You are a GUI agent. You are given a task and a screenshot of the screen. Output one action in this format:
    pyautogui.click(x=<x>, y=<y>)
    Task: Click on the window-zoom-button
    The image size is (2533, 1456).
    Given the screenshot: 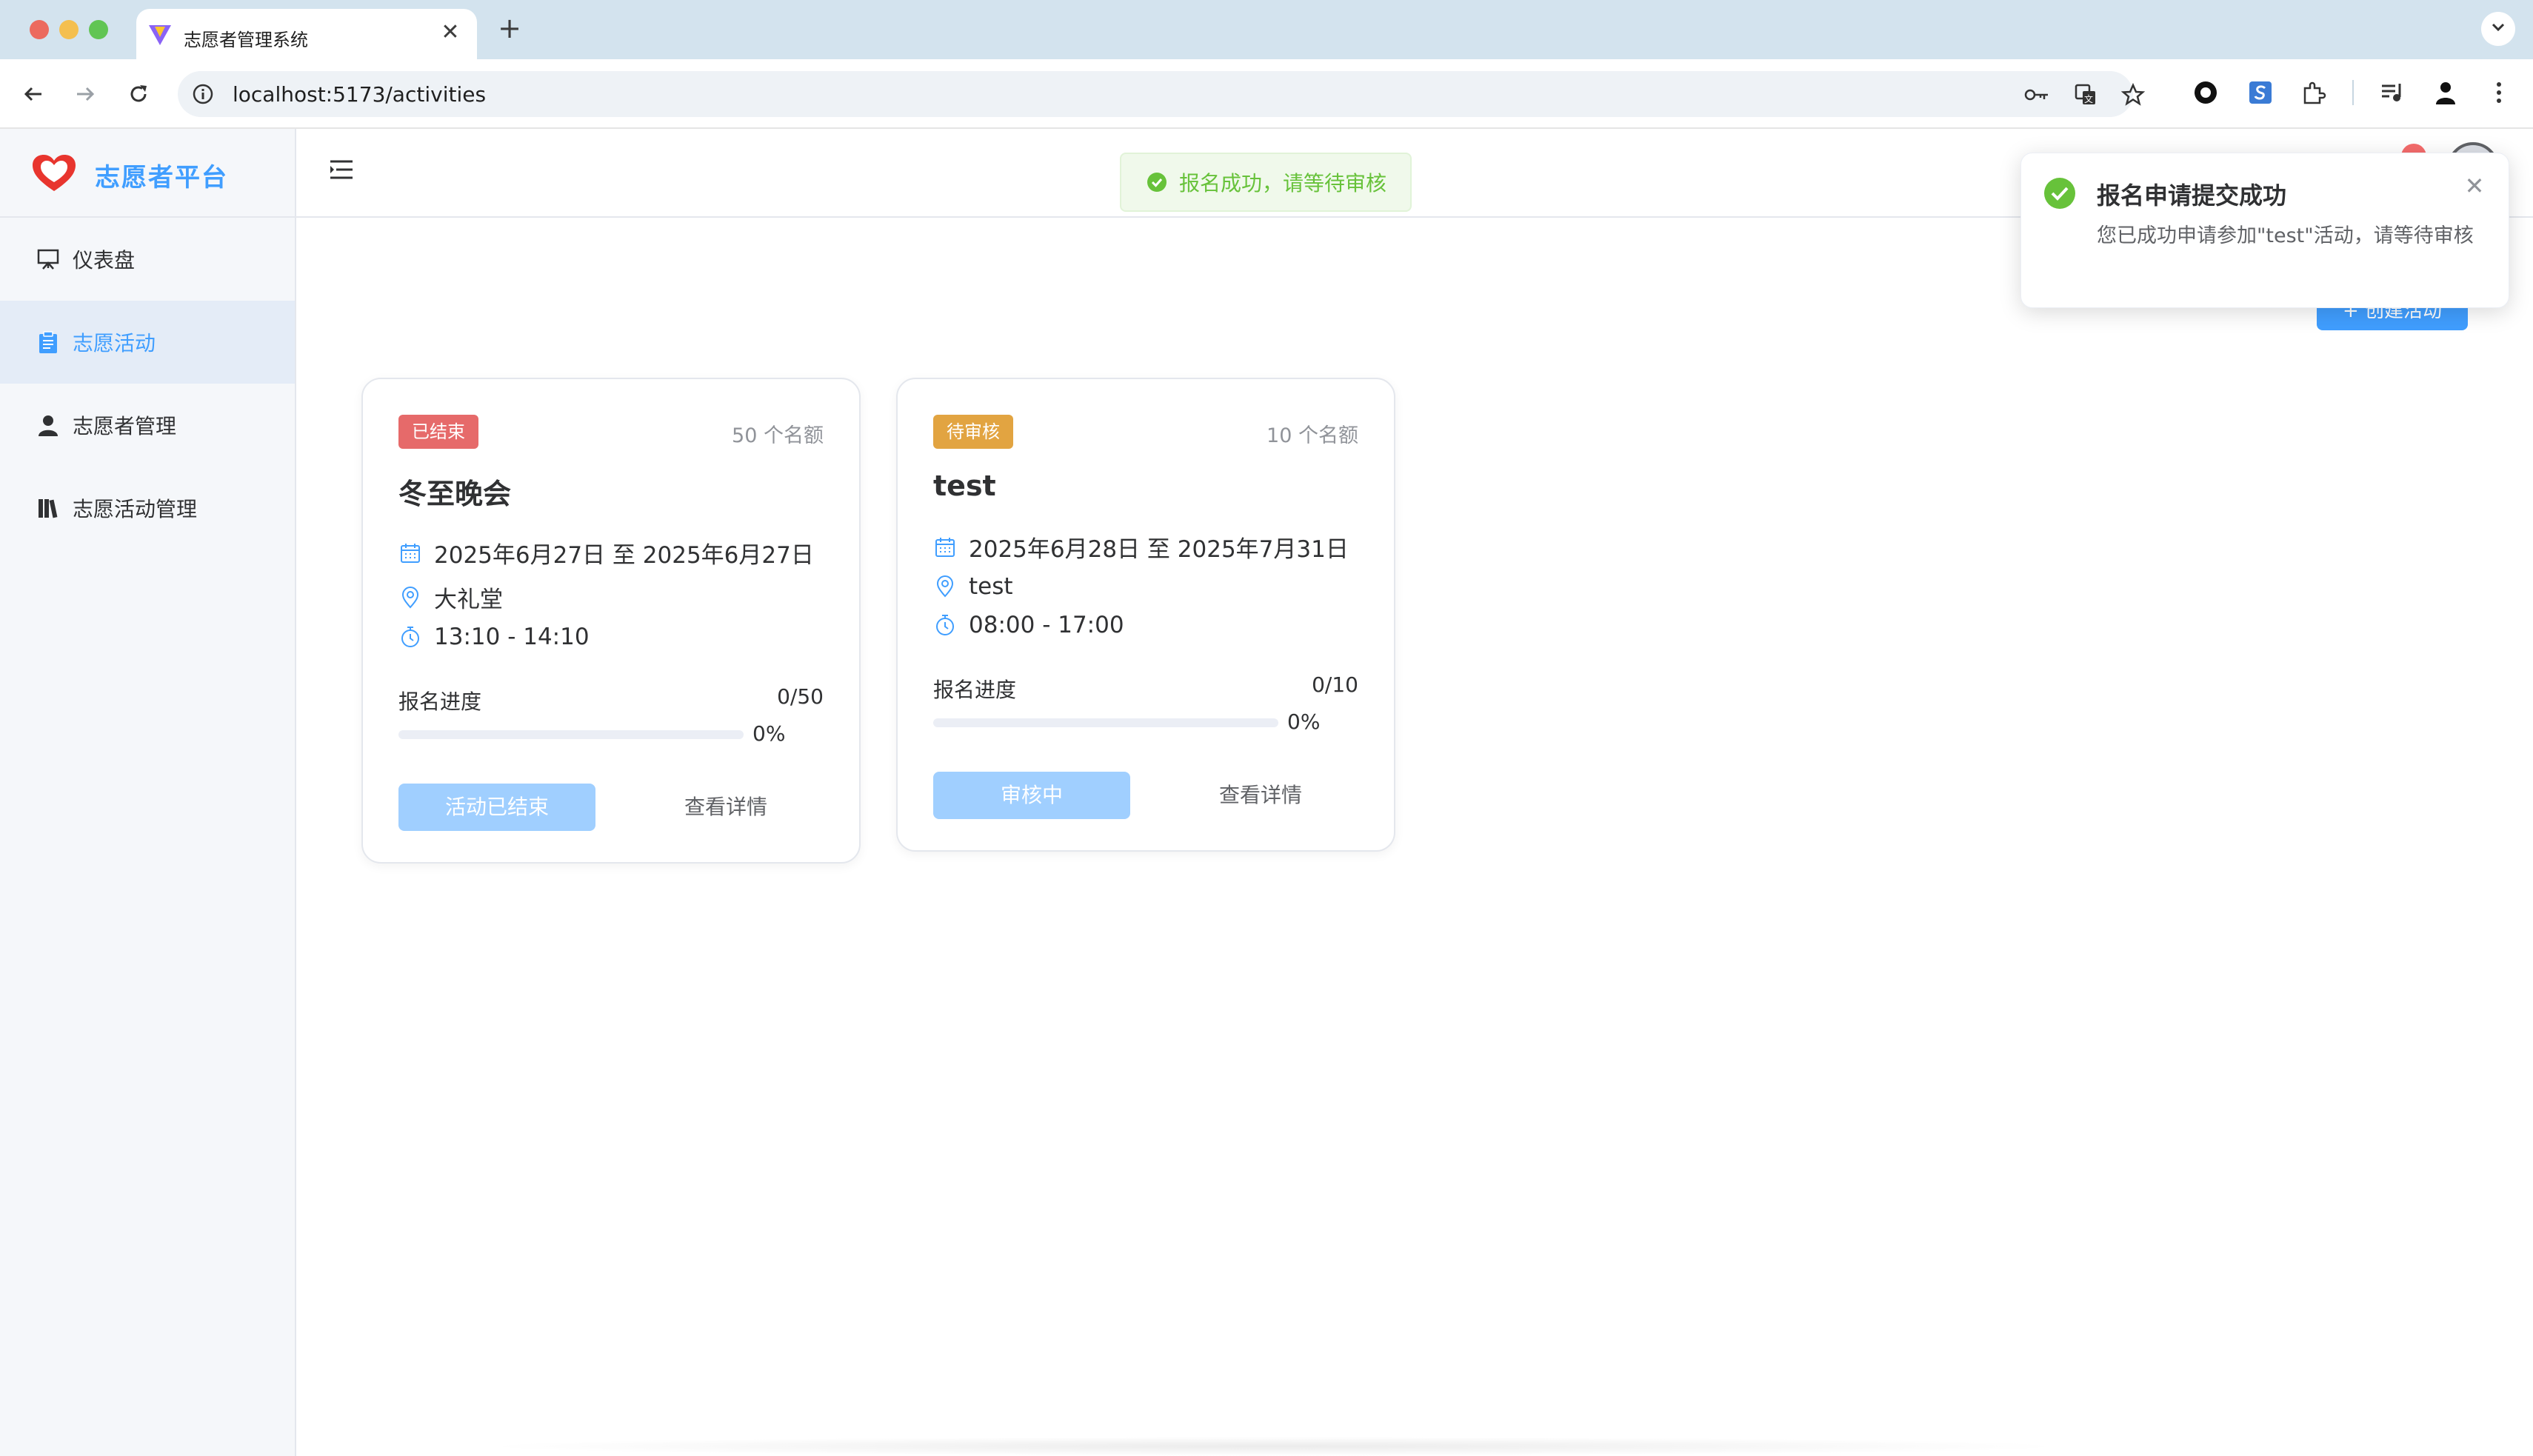 What is the action you would take?
    pyautogui.click(x=98, y=30)
    